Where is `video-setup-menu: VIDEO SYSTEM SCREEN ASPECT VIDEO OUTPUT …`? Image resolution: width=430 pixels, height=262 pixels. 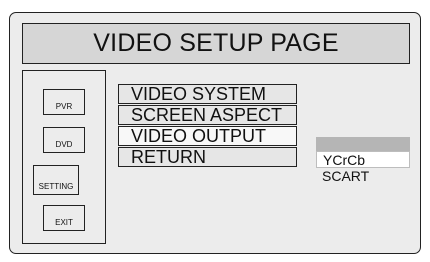
video-setup-menu: VIDEO SYSTEM SCREEN ASPECT VIDEO OUTPUT … is located at coordinates (207, 126).